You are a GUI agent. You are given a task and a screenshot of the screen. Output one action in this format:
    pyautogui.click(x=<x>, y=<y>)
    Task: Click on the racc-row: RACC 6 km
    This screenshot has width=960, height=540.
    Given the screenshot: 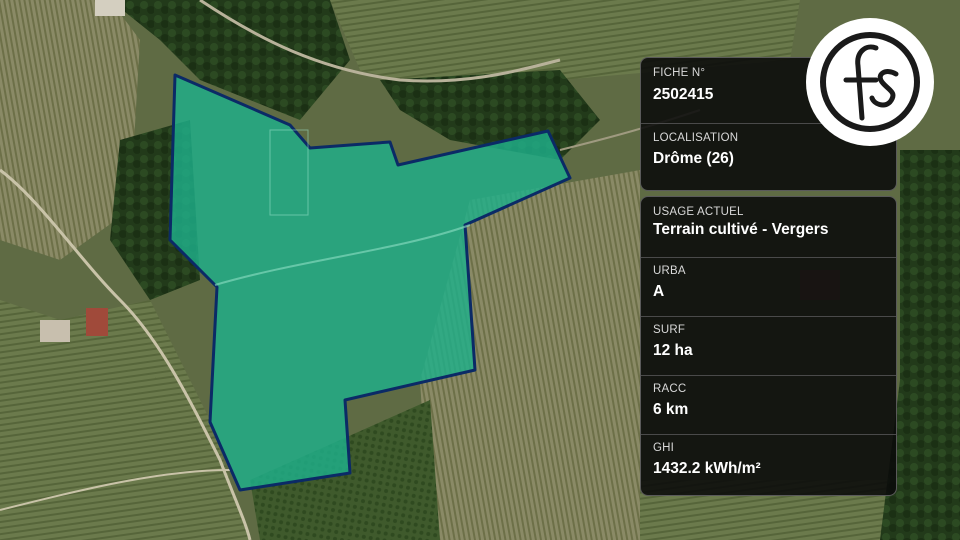 What is the action you would take?
    pyautogui.click(x=768, y=404)
    